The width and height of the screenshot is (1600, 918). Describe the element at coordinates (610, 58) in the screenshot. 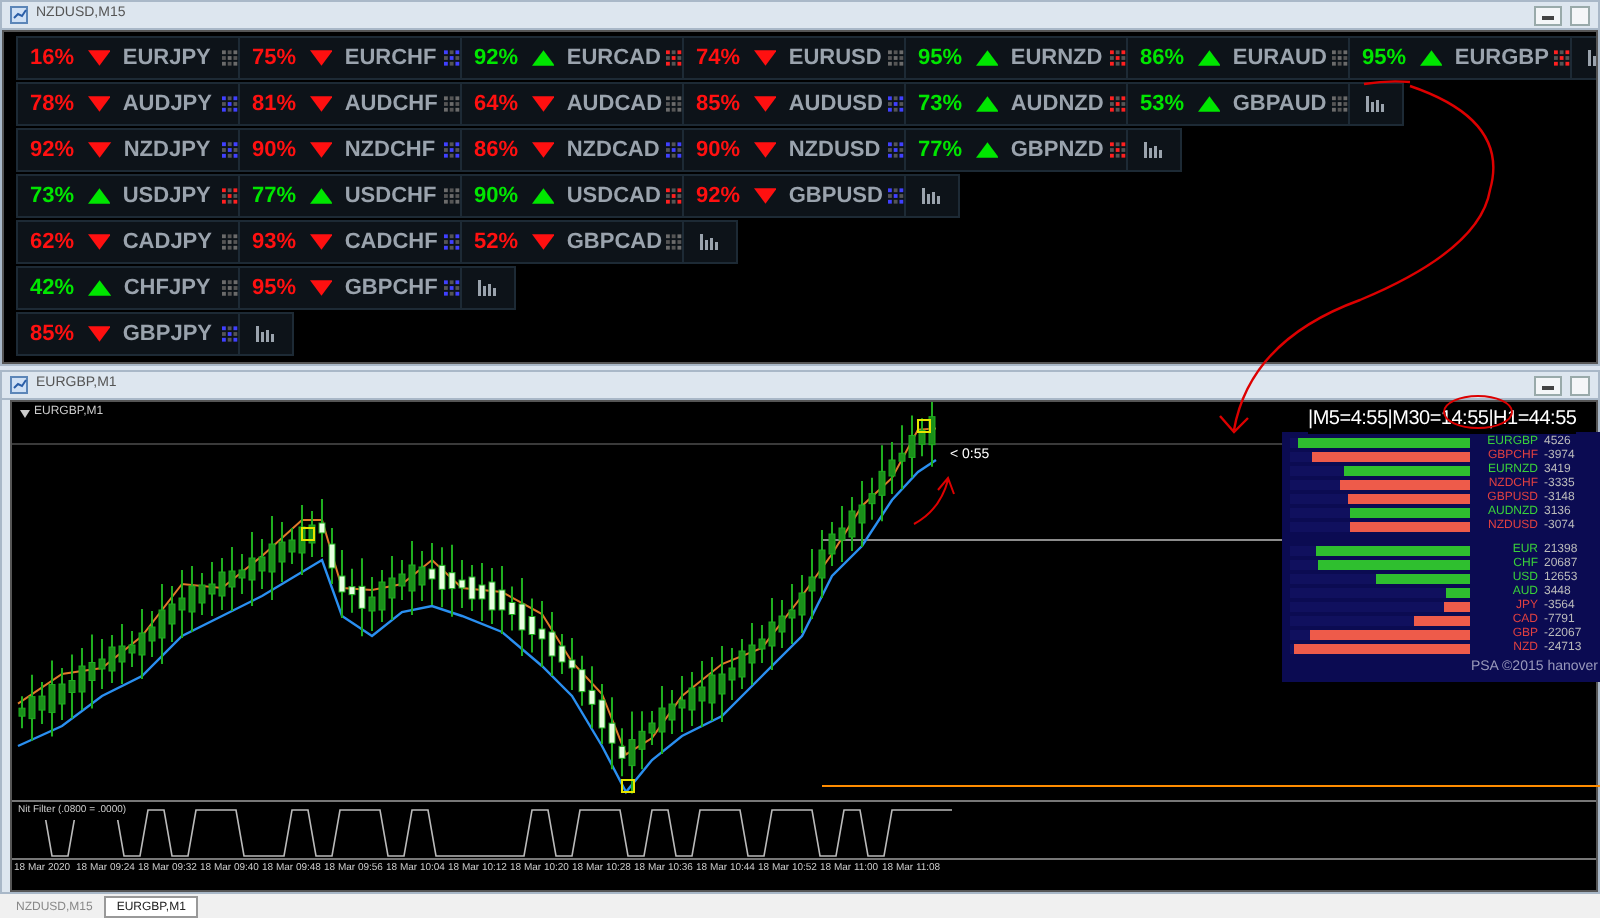

I see `pair-name: EURCAD` at that location.